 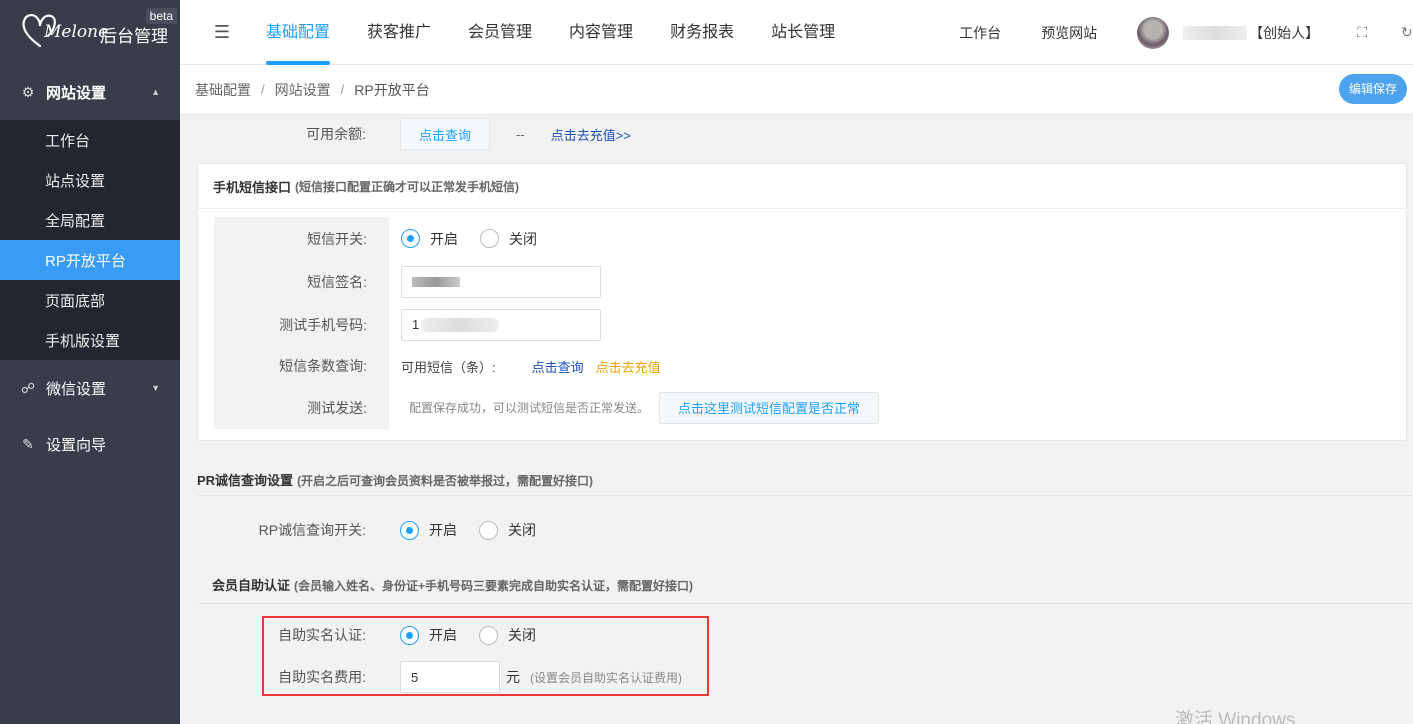 I want to click on sms-sign-input, so click(x=501, y=281).